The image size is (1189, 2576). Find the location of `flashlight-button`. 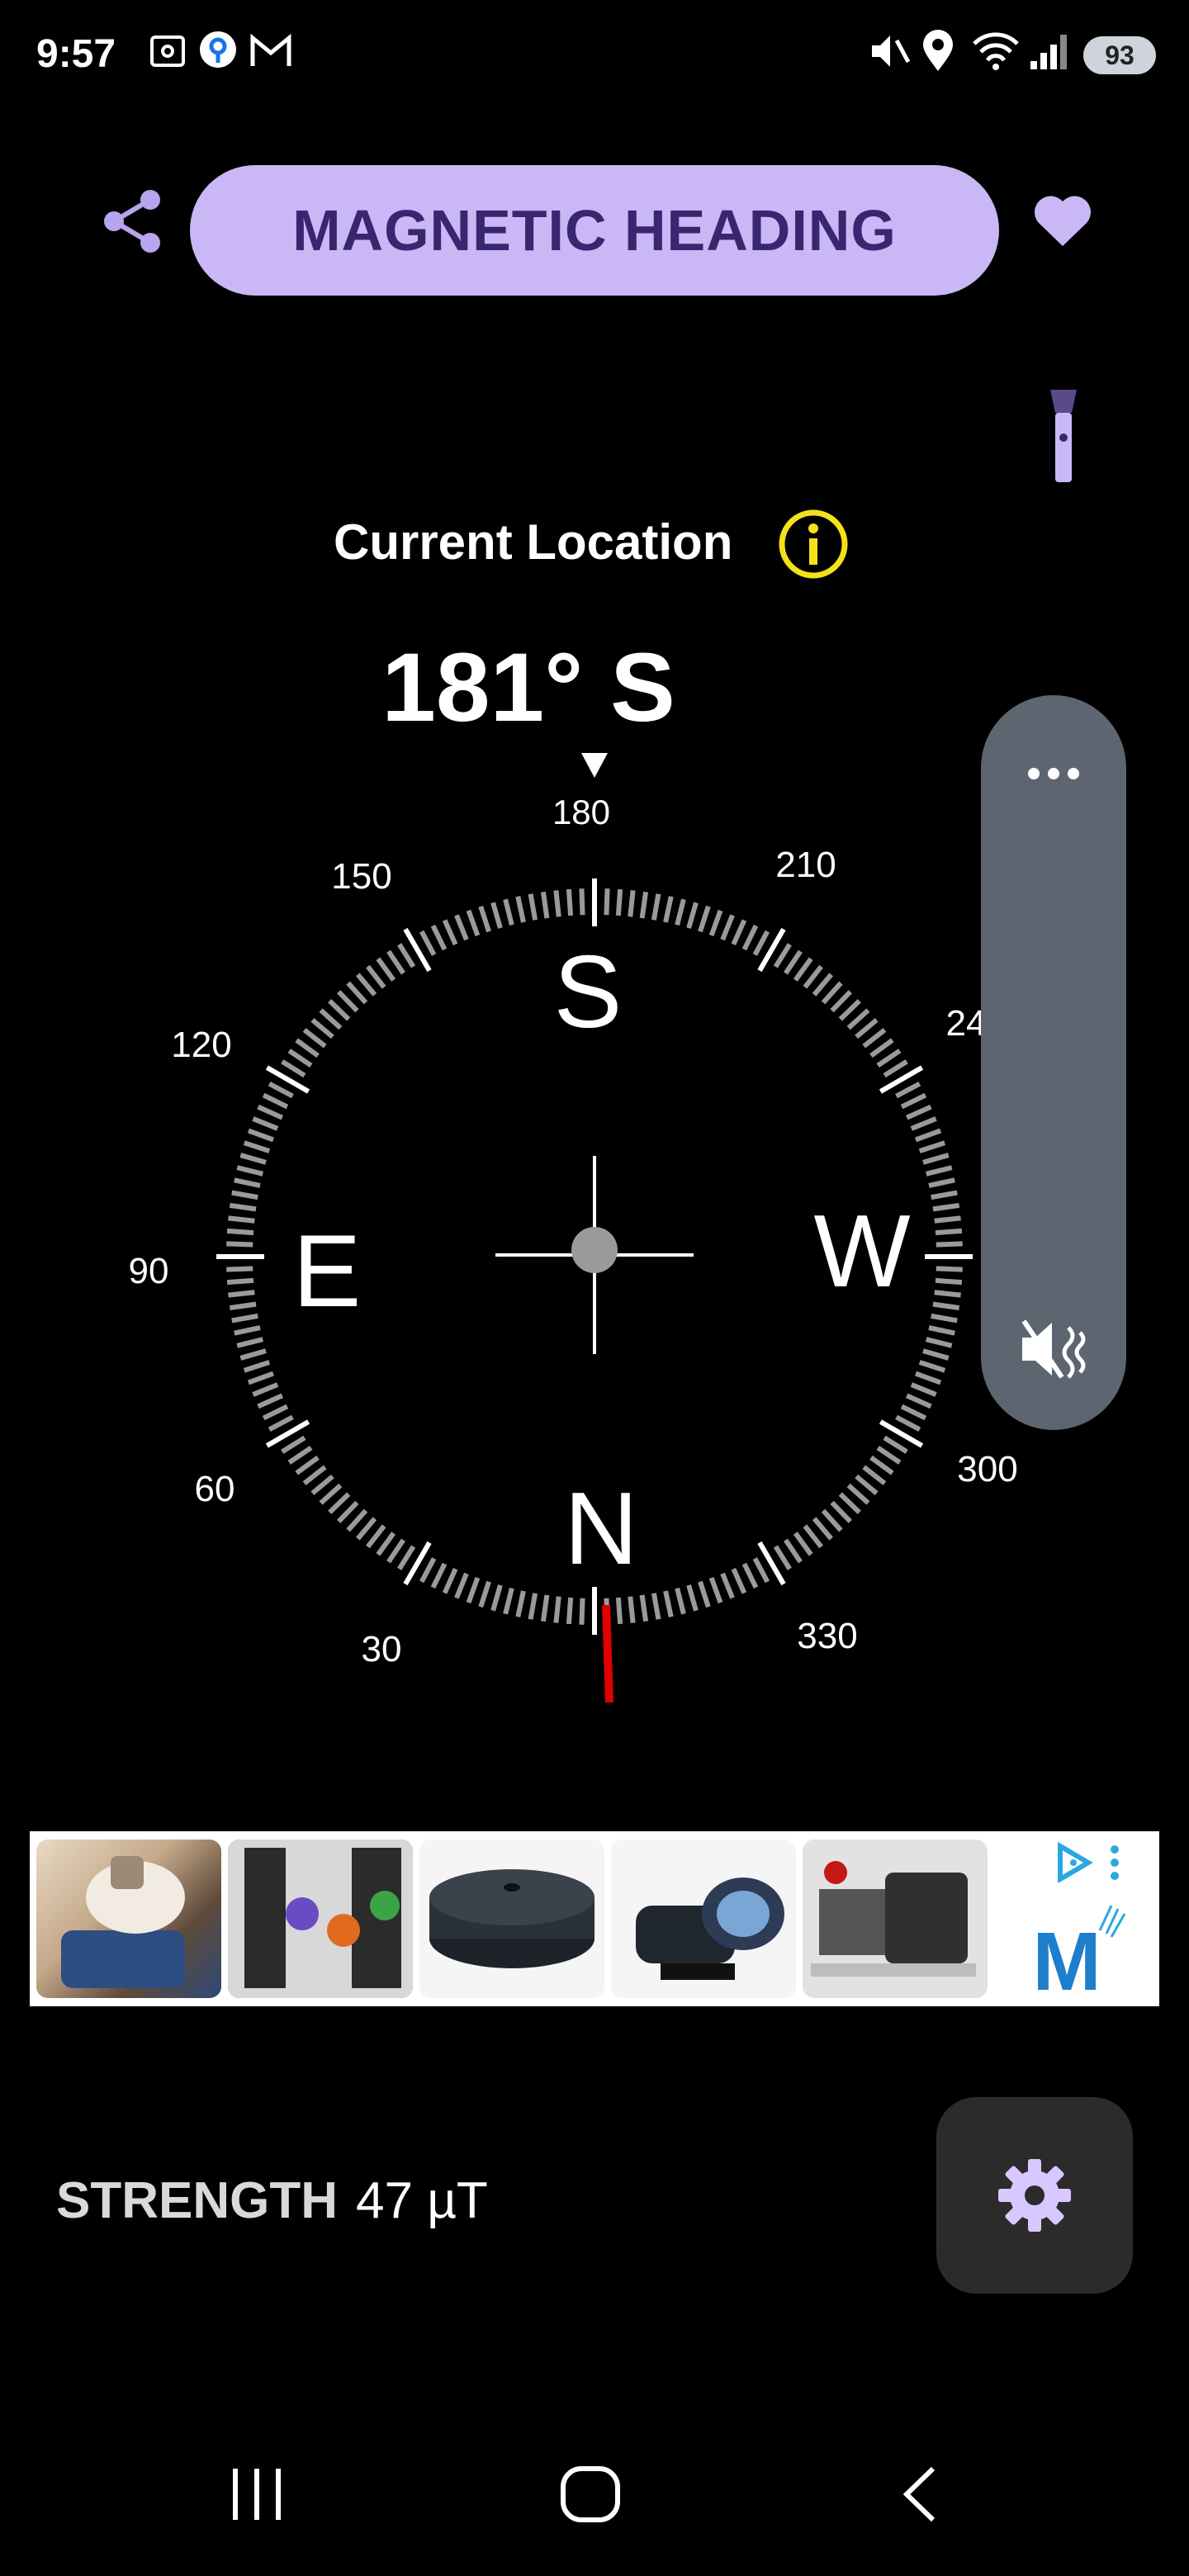

flashlight-button is located at coordinates (1063, 438).